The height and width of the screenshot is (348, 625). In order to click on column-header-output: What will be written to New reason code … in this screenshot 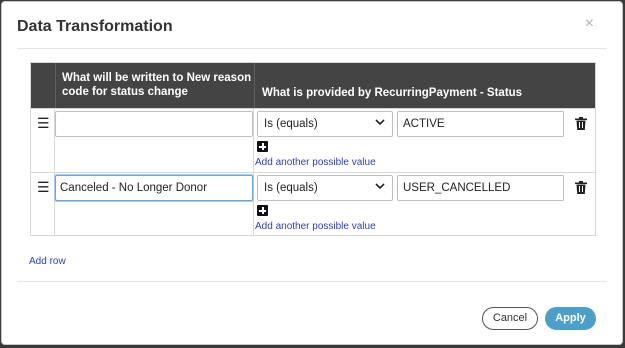, I will do `click(154, 85)`.